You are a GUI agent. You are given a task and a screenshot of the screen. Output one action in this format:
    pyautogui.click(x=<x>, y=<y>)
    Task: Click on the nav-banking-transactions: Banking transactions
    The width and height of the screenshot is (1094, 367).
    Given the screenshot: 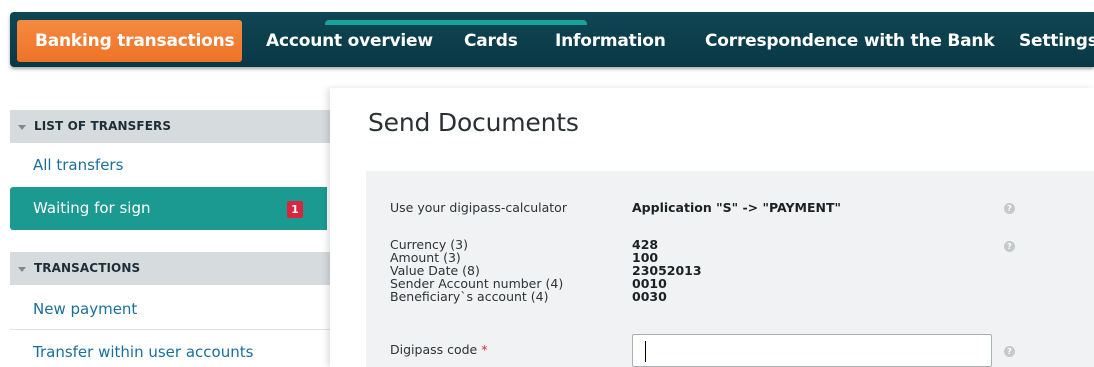 What is the action you would take?
    pyautogui.click(x=129, y=41)
    